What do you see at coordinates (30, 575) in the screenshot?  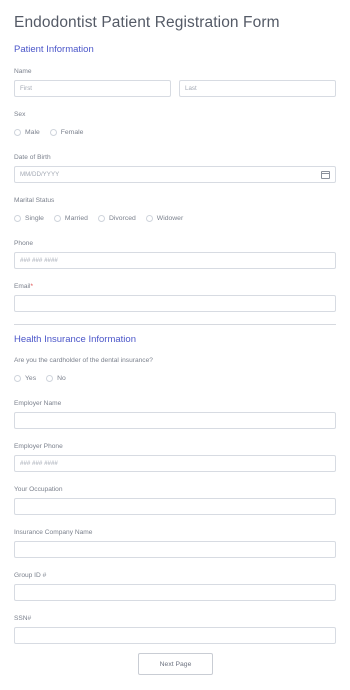 I see `group-id-label: Group ID #` at bounding box center [30, 575].